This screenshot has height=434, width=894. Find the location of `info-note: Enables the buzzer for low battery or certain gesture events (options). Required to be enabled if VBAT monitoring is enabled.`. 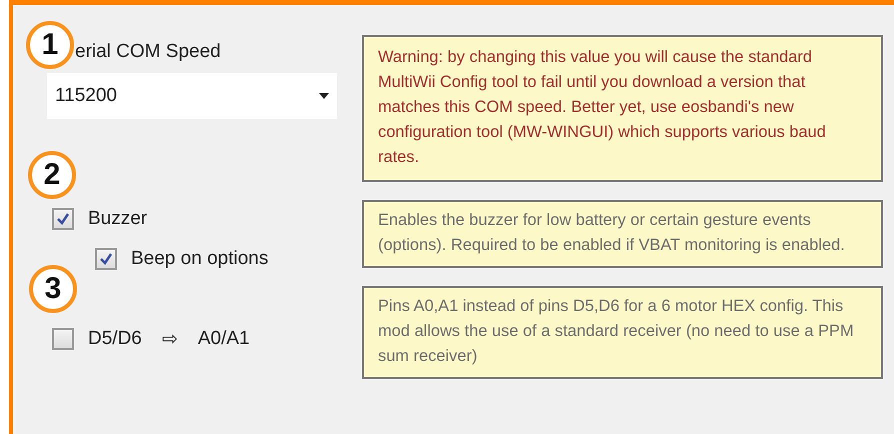

info-note: Enables the buzzer for low battery or certain gesture events (options). Required to be enabled if VBAT monitoring is enabled. is located at coordinates (622, 234).